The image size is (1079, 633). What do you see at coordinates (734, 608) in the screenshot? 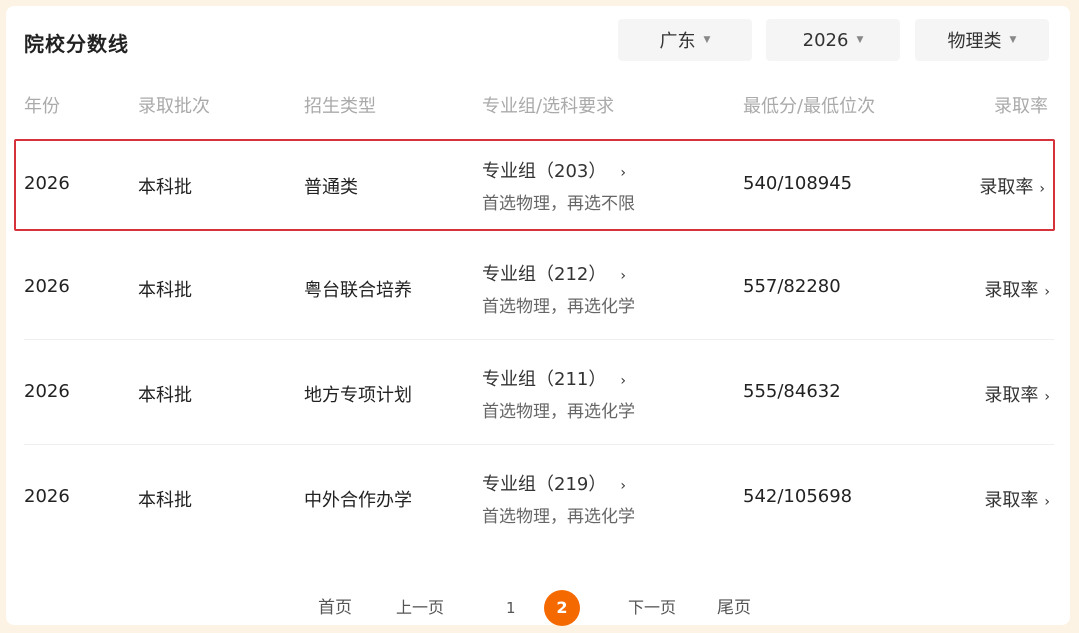
I see `last-page-button: 尾页` at bounding box center [734, 608].